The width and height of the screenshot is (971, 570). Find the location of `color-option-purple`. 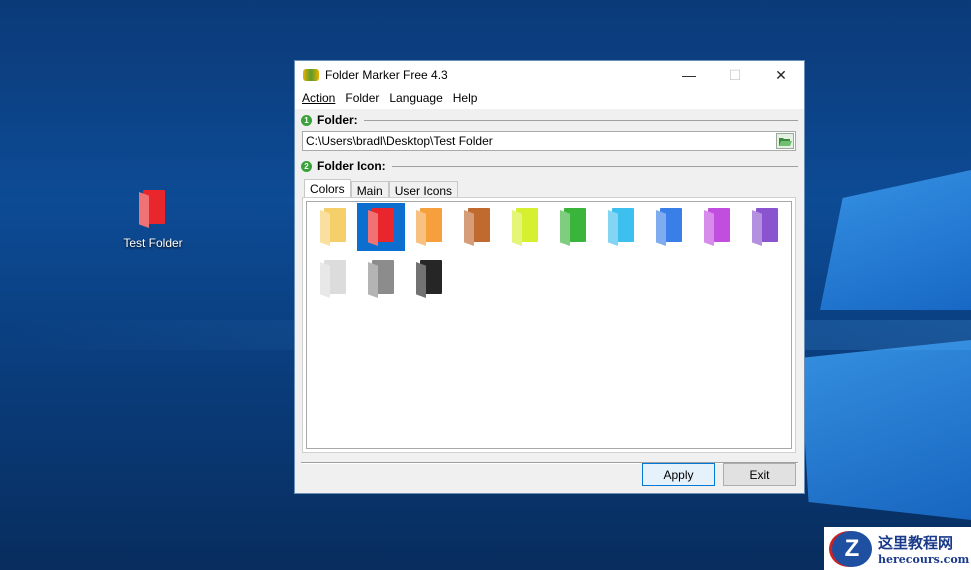

color-option-purple is located at coordinates (765, 227).